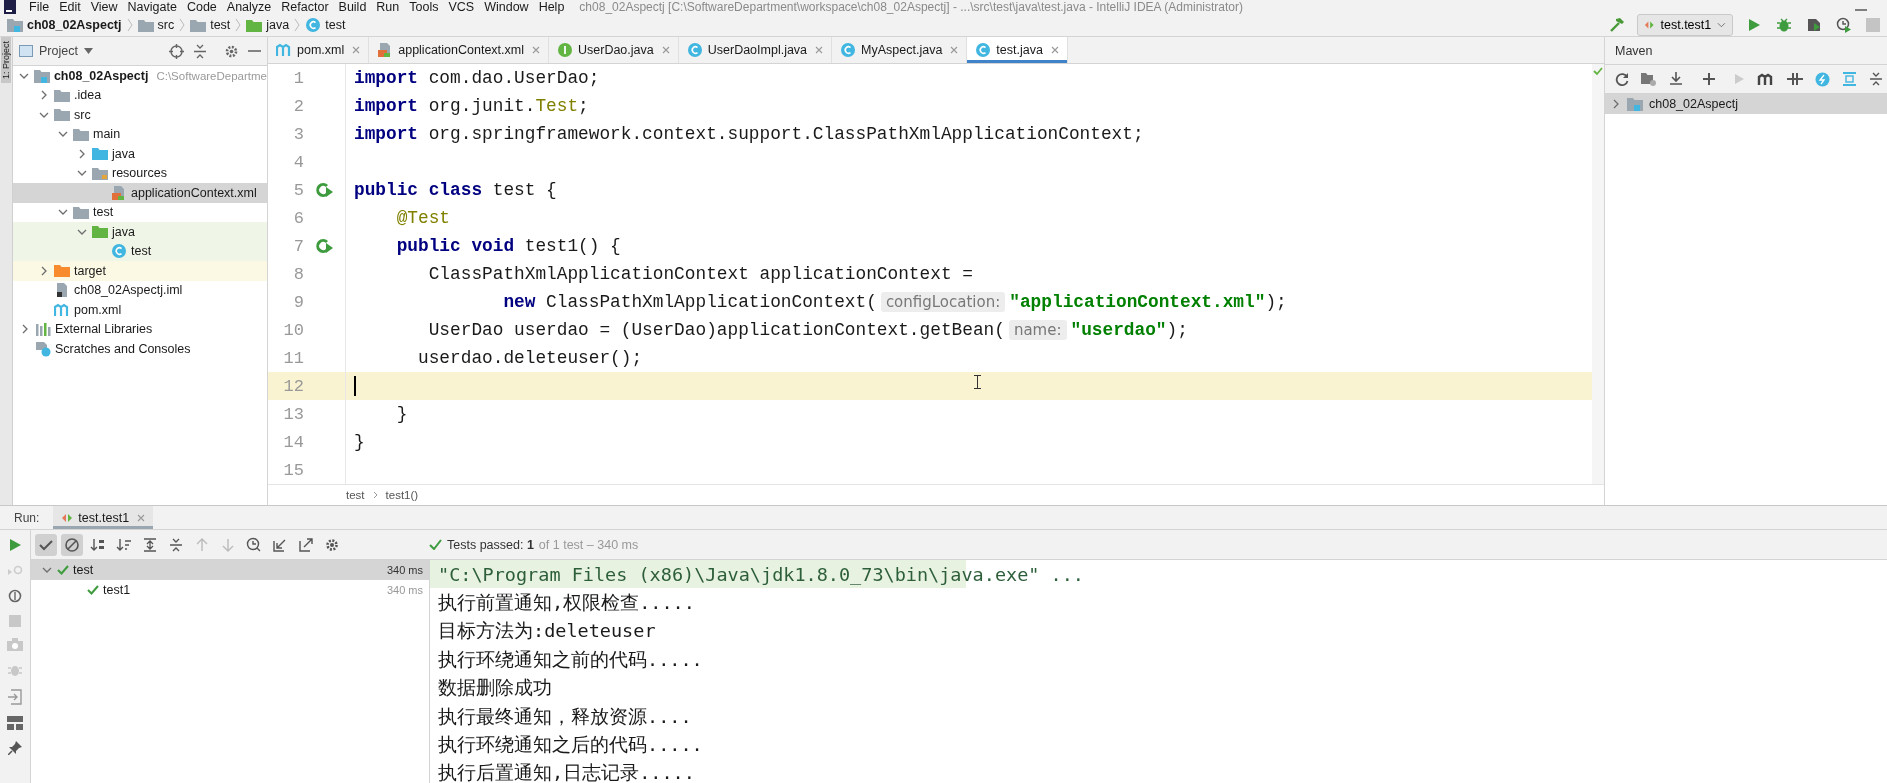  What do you see at coordinates (1754, 25) in the screenshot?
I see `run-icon` at bounding box center [1754, 25].